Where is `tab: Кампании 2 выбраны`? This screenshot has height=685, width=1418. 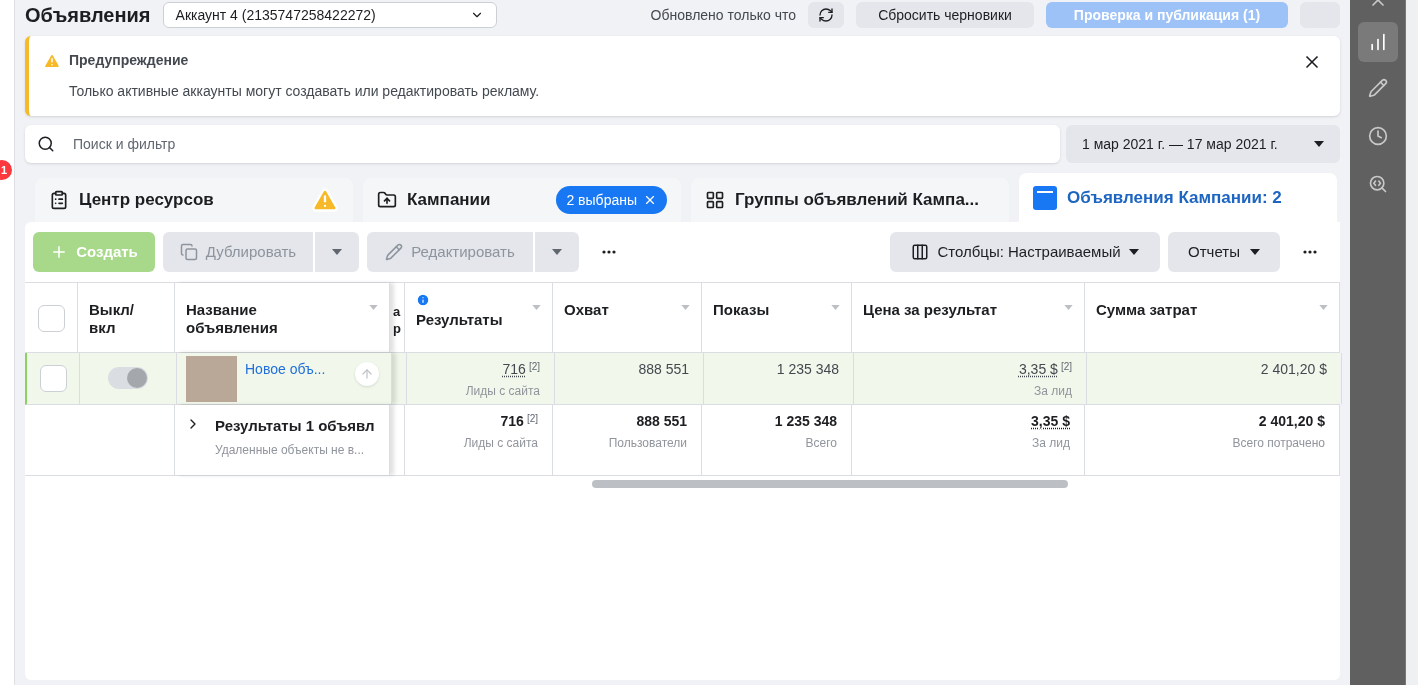
tab: Кампании 2 выбраны is located at coordinates (522, 200).